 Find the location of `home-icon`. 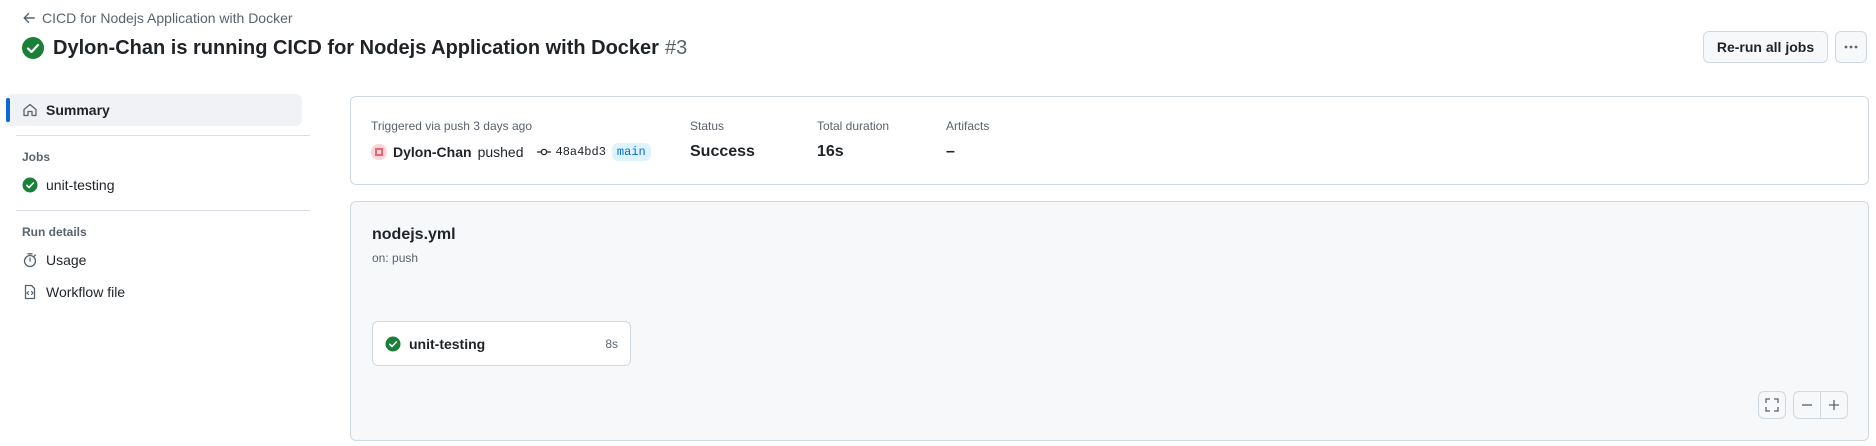

home-icon is located at coordinates (30, 110).